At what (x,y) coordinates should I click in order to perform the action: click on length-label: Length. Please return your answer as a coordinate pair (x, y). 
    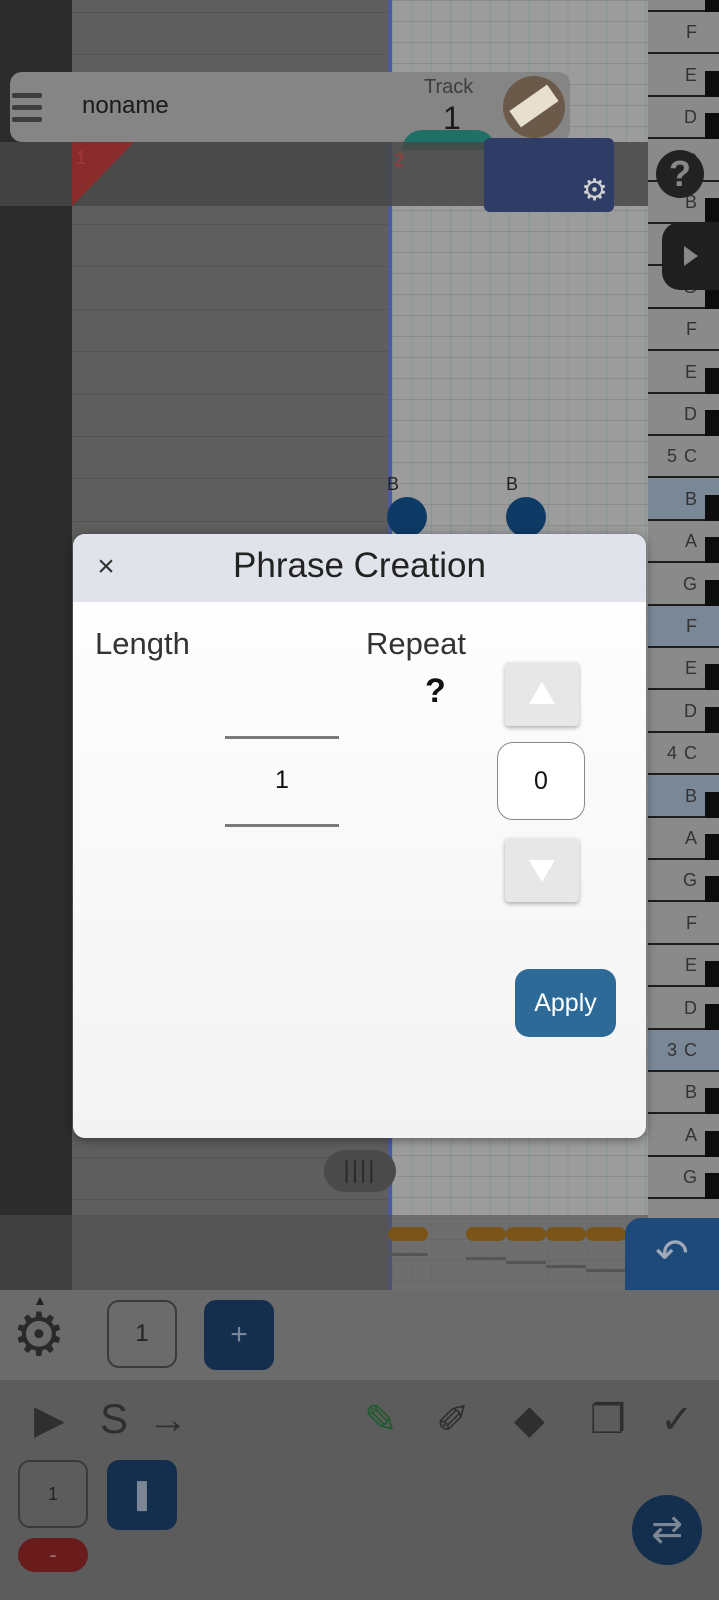
    Looking at the image, I should click on (142, 643).